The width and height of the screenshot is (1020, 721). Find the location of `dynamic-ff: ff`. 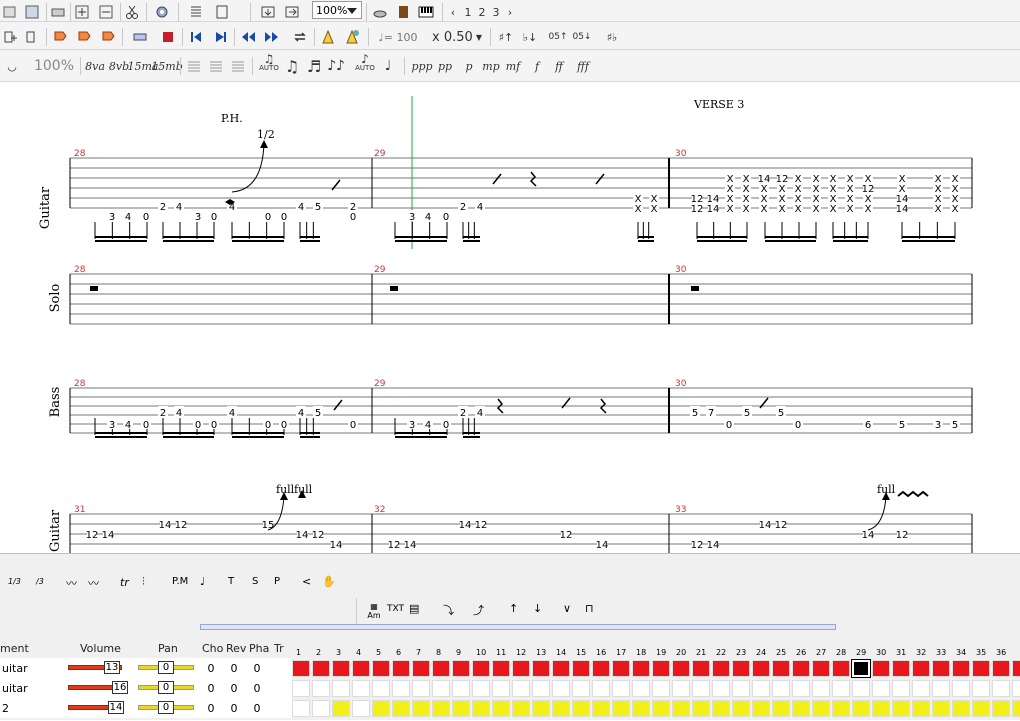

dynamic-ff: ff is located at coordinates (559, 66).